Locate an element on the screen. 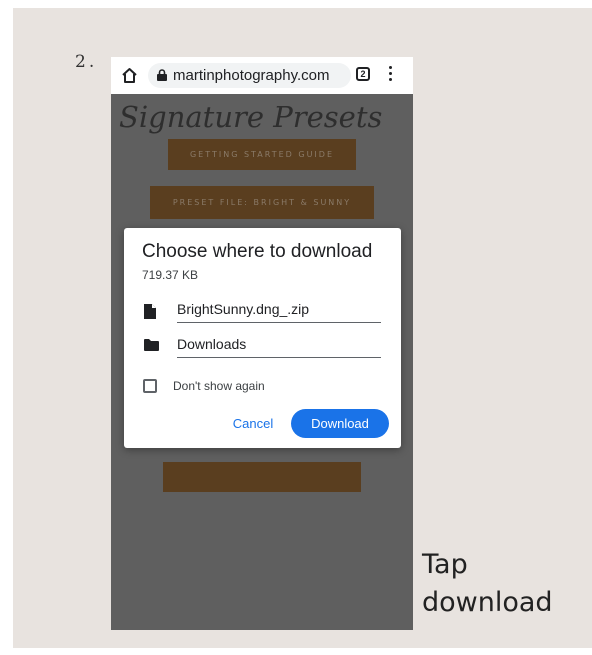  filename-field: BrightSunny.dng_.zip is located at coordinates (279, 312).